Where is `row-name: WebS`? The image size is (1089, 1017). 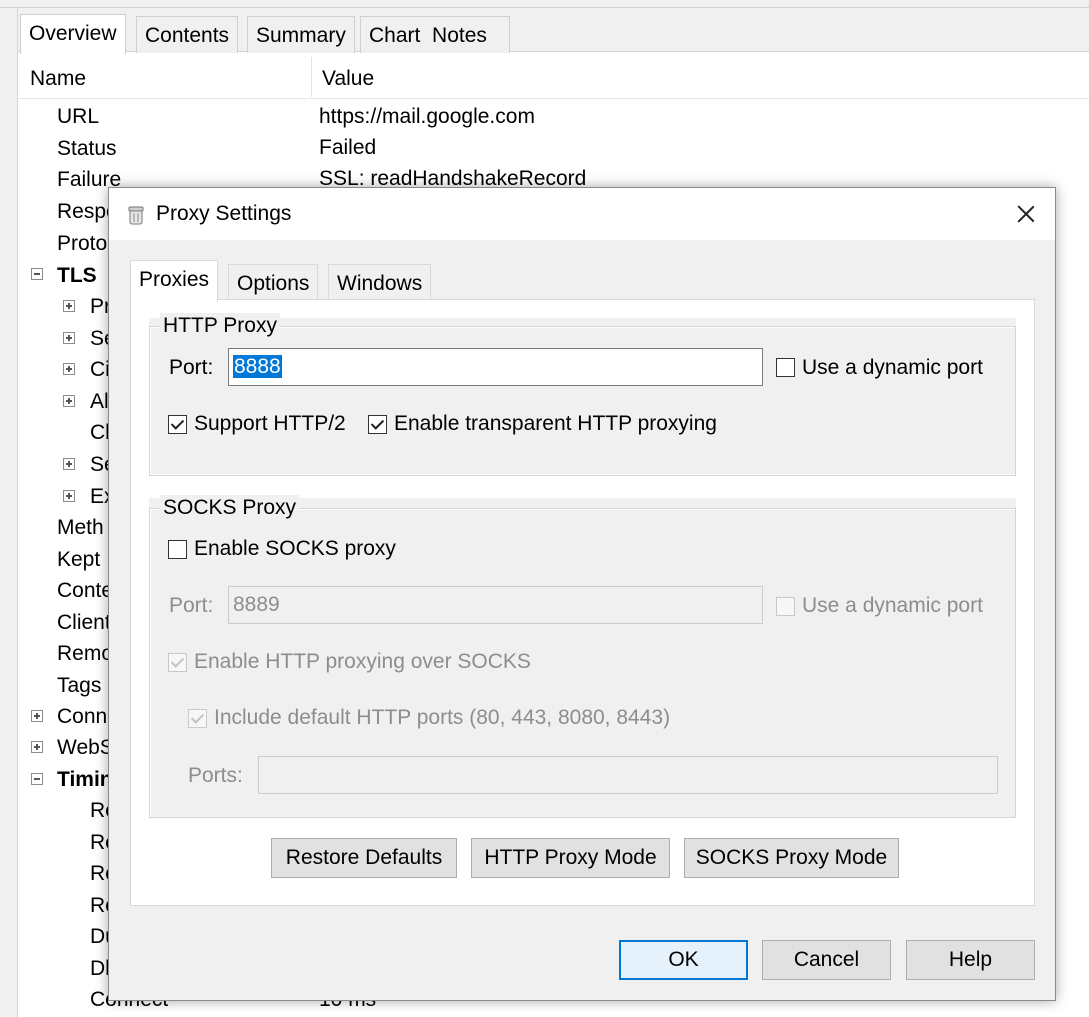 row-name: WebS is located at coordinates (85, 747).